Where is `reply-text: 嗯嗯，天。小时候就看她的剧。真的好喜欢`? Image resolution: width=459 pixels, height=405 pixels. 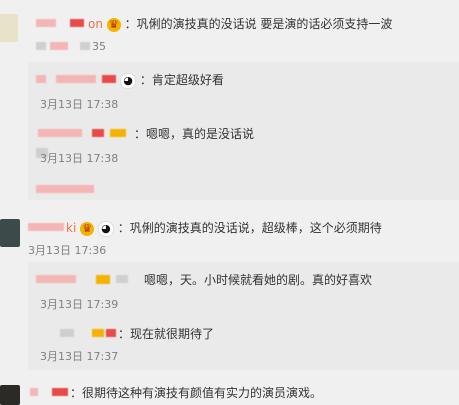 reply-text: 嗯嗯，天。小时候就看她的剧。真的好喜欢 is located at coordinates (258, 280).